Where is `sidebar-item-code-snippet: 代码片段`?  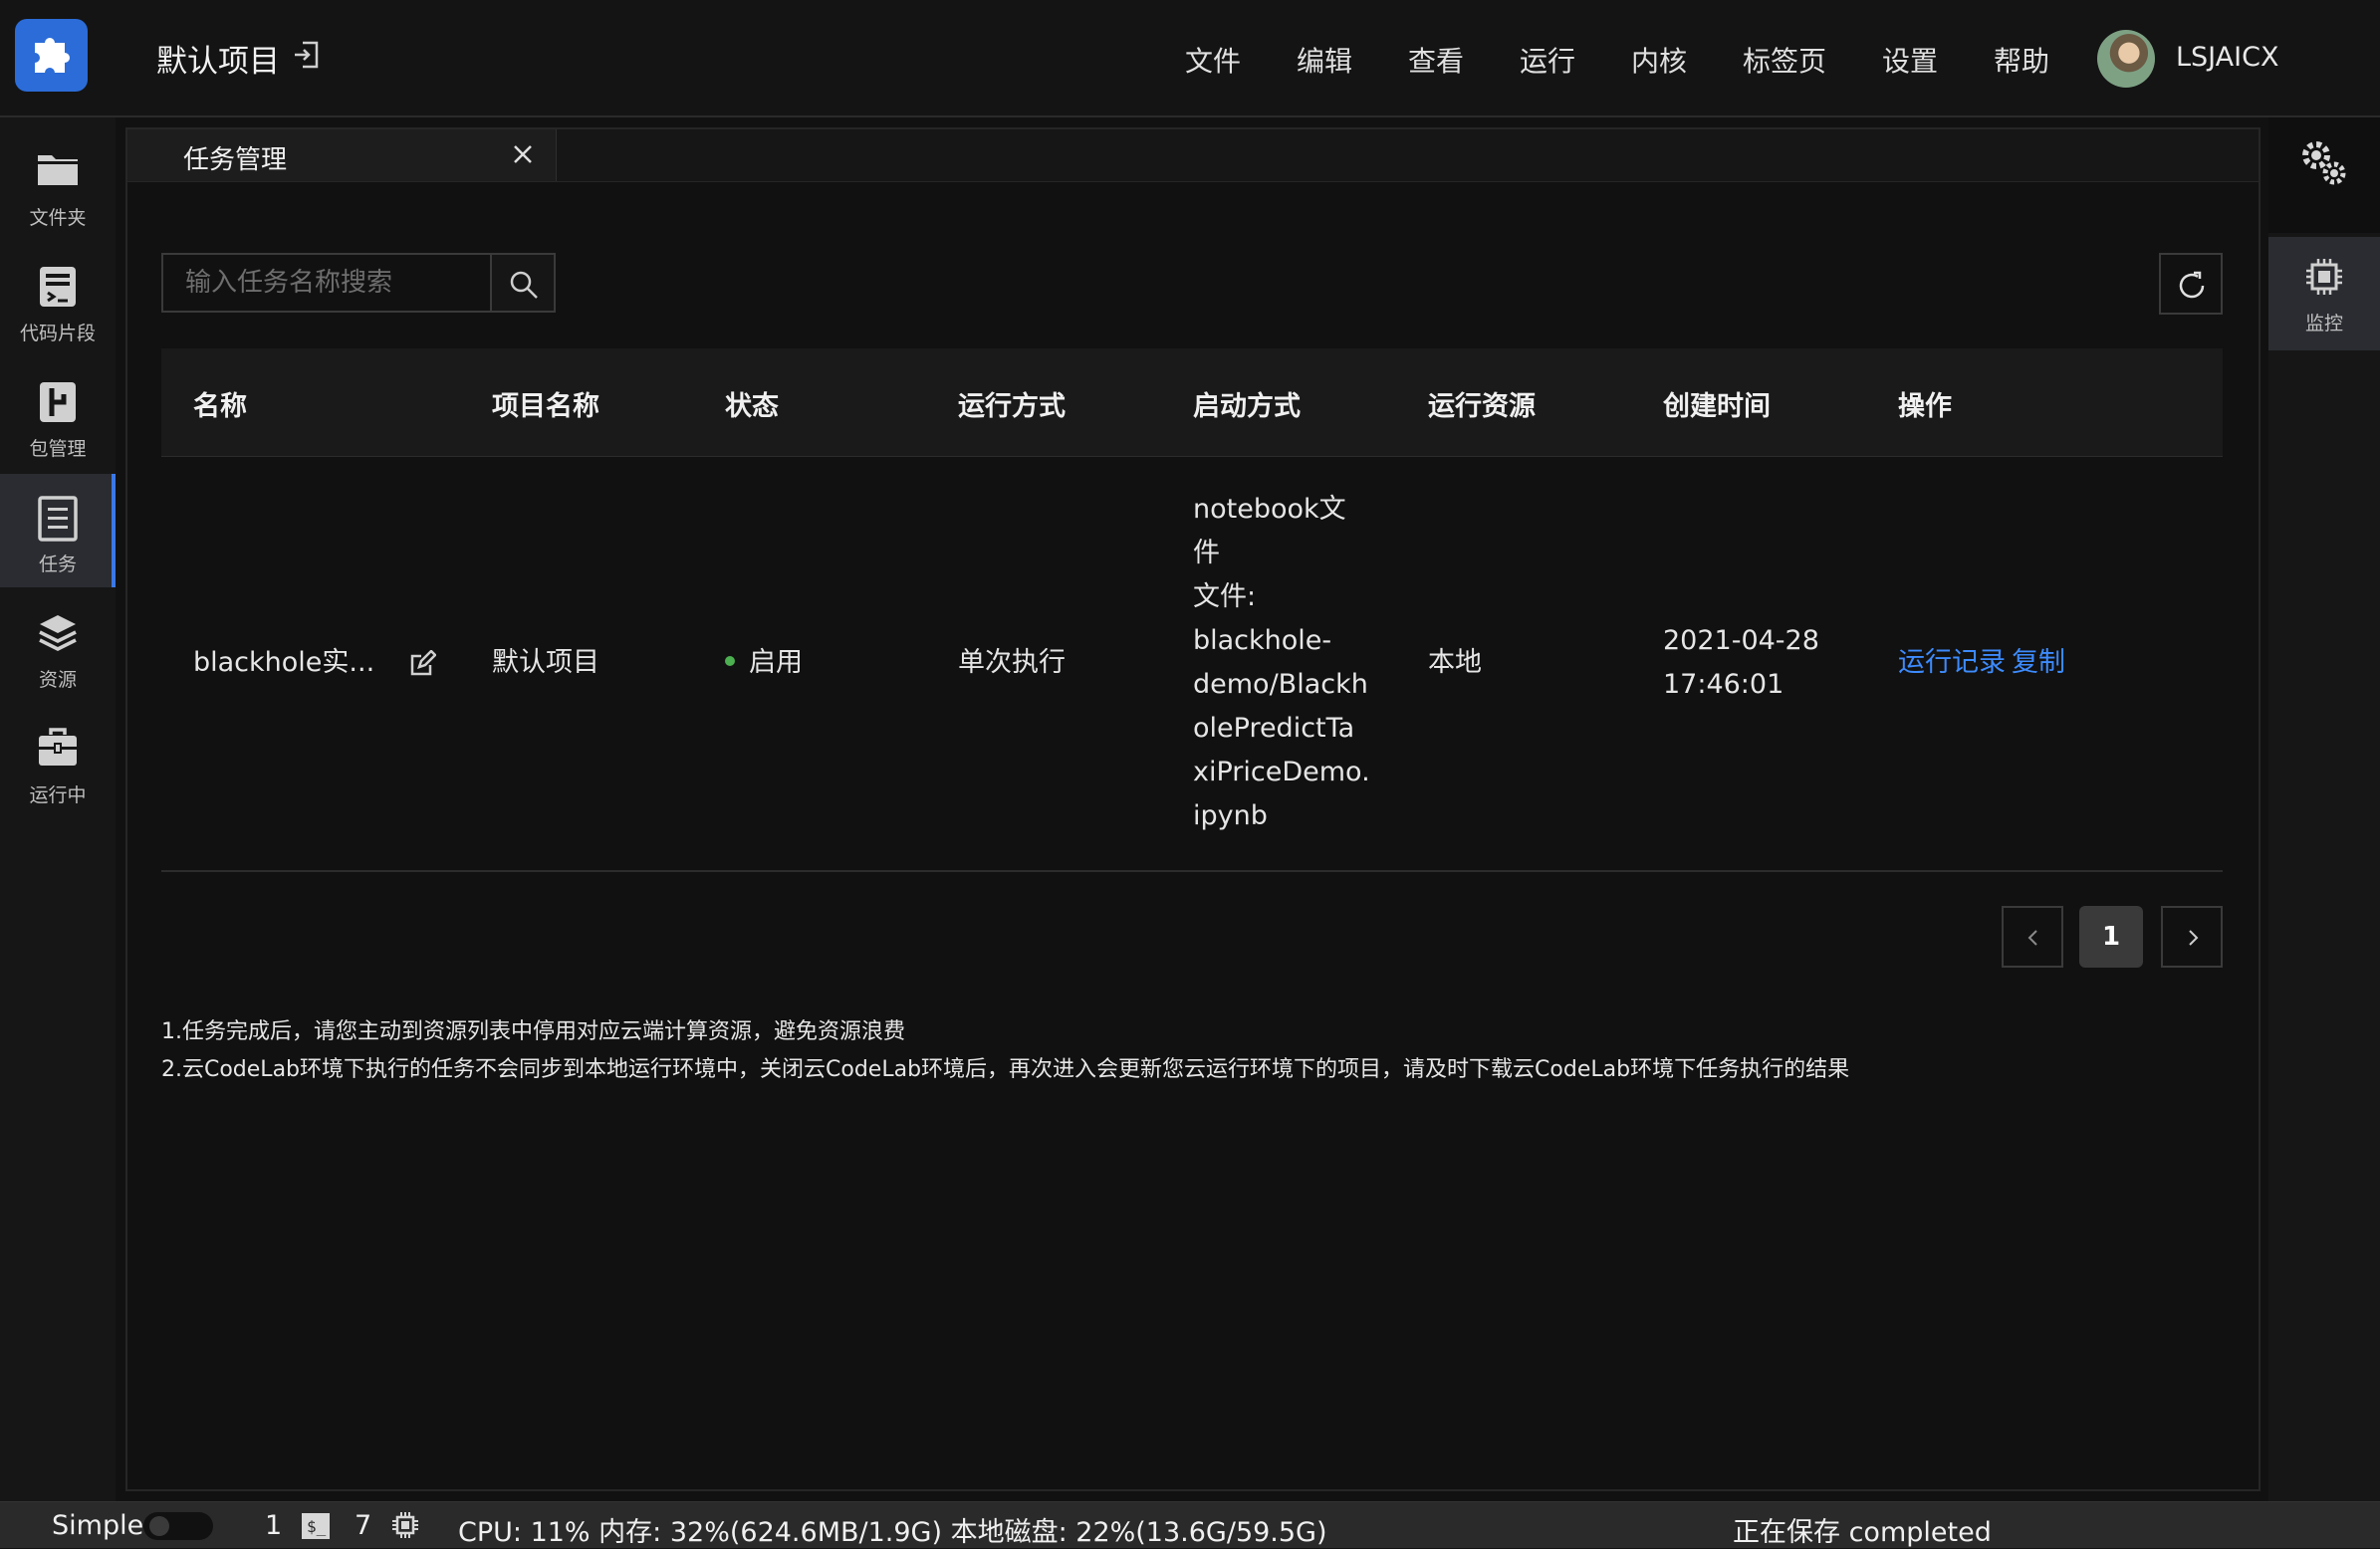
sidebar-item-code-snippet: 代码片段 is located at coordinates (58, 300).